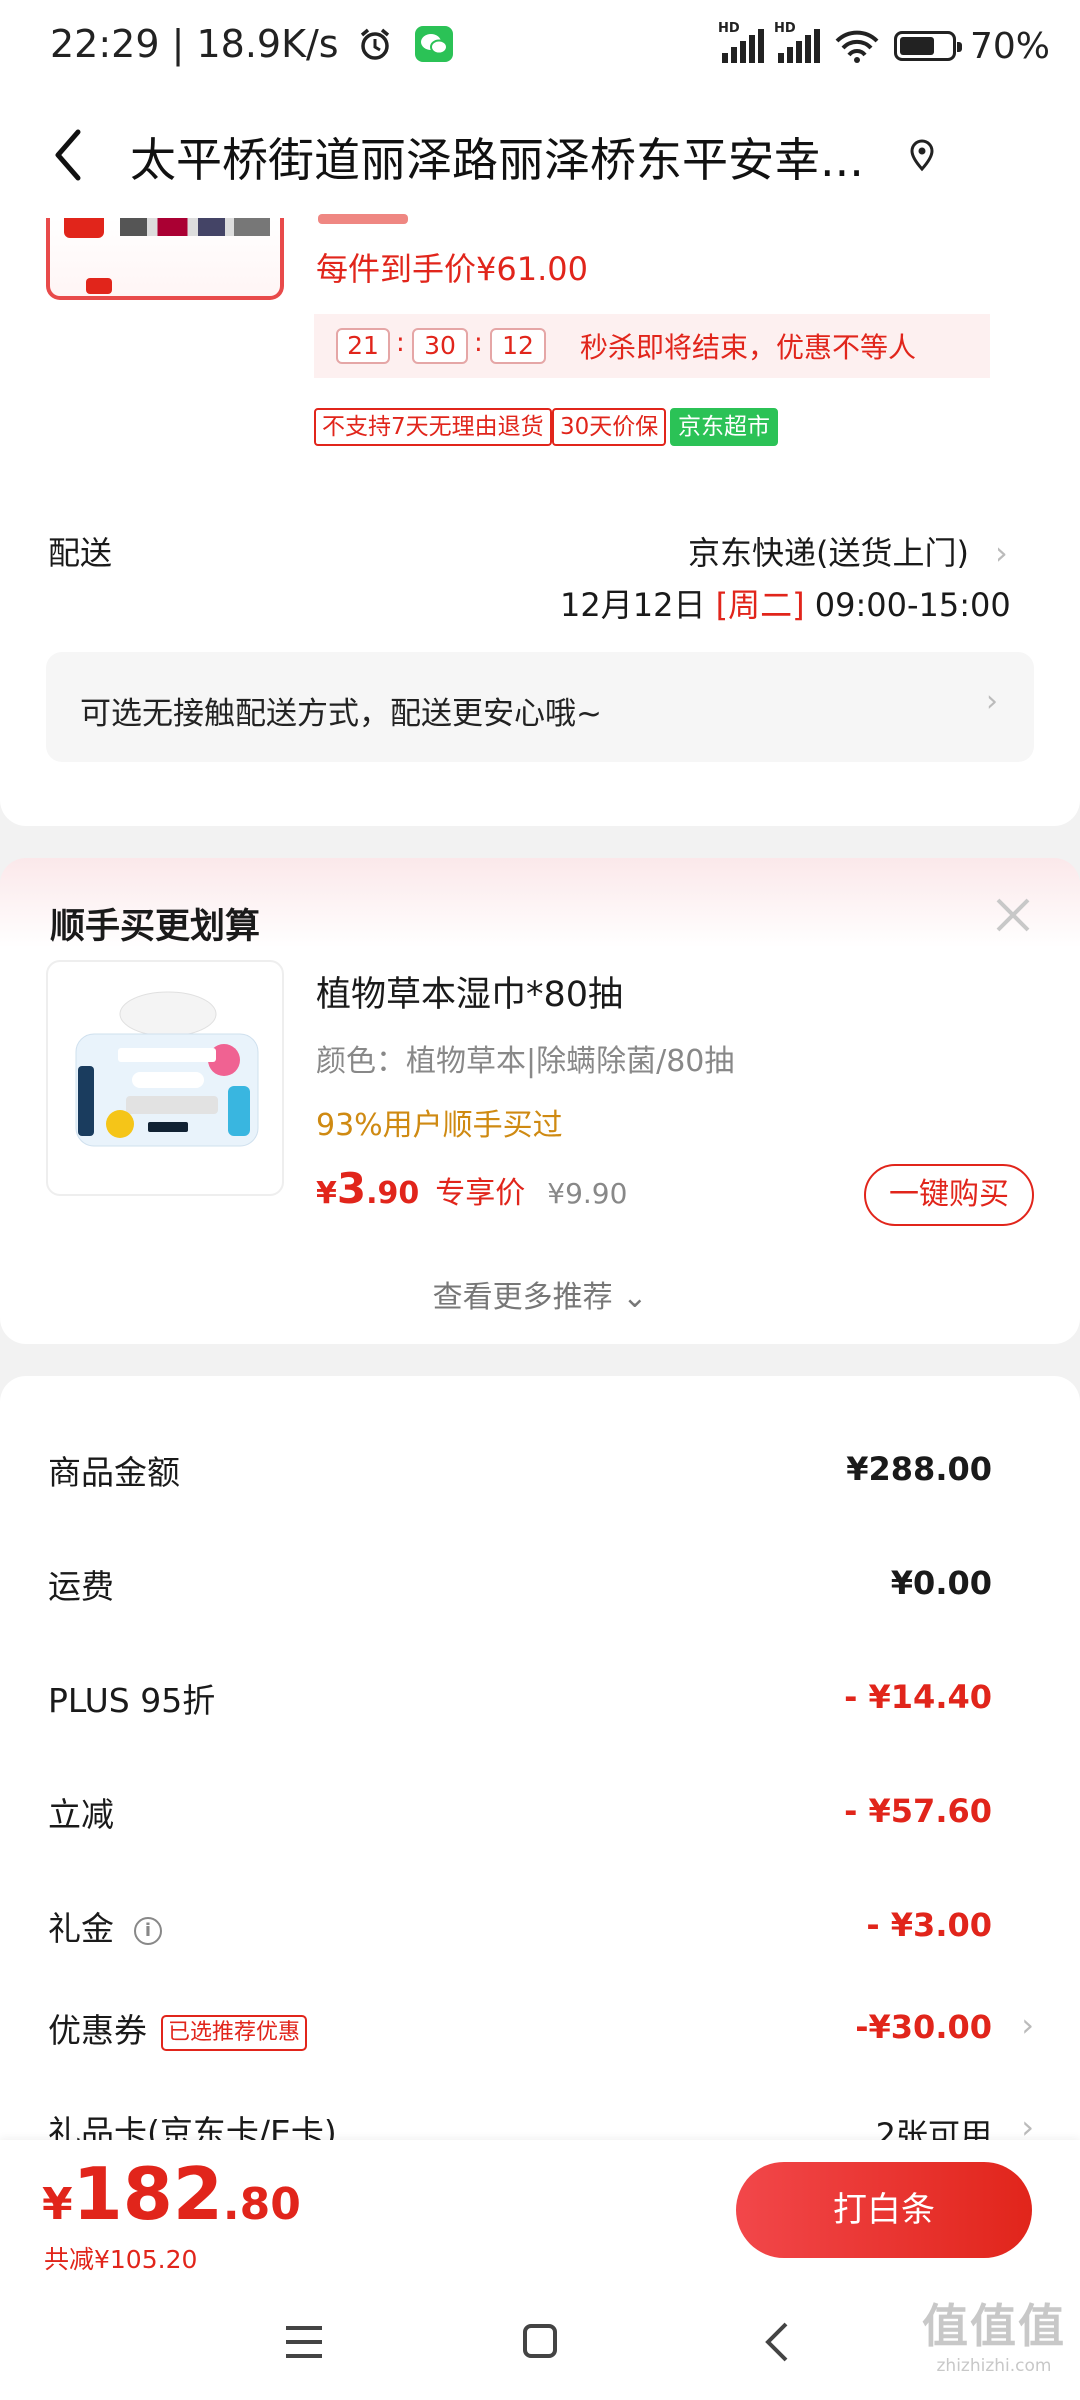 This screenshot has height=2400, width=1080. I want to click on see-more-recommendations: 查看更多推荐 ⌄, so click(540, 1294).